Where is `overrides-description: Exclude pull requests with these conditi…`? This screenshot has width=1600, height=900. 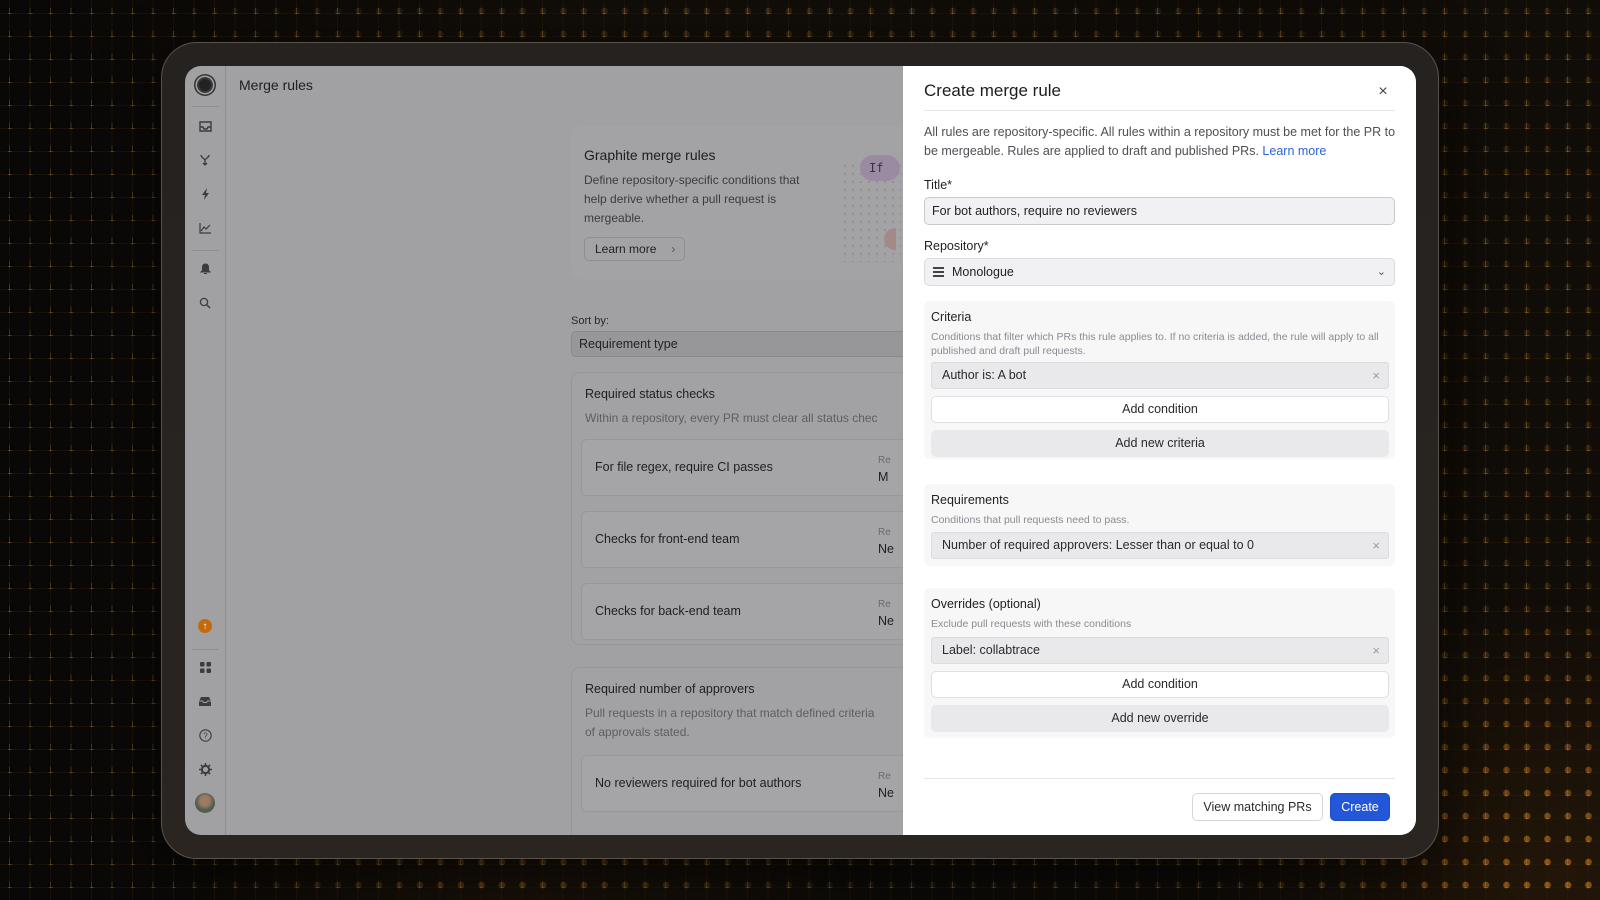 overrides-description: Exclude pull requests with these conditi… is located at coordinates (1031, 624).